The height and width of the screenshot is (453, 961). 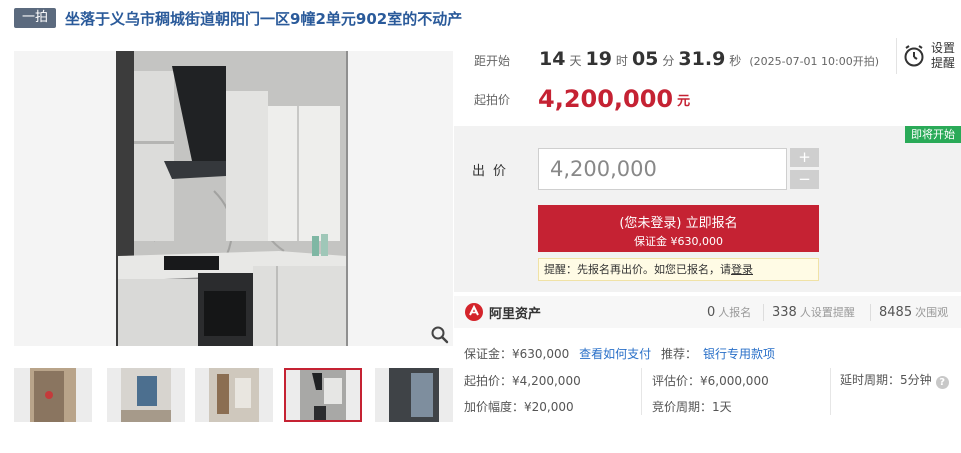 What do you see at coordinates (896, 312) in the screenshot?
I see `view-count-value: 8485` at bounding box center [896, 312].